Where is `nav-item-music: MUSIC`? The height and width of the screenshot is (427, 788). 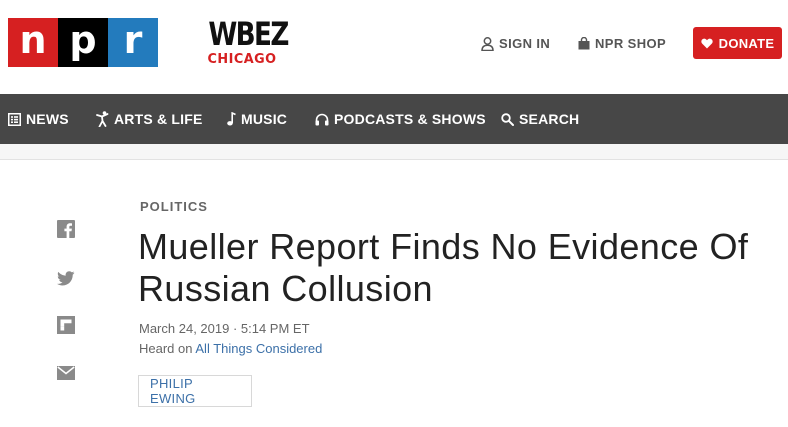
nav-item-music: MUSIC is located at coordinates (257, 119).